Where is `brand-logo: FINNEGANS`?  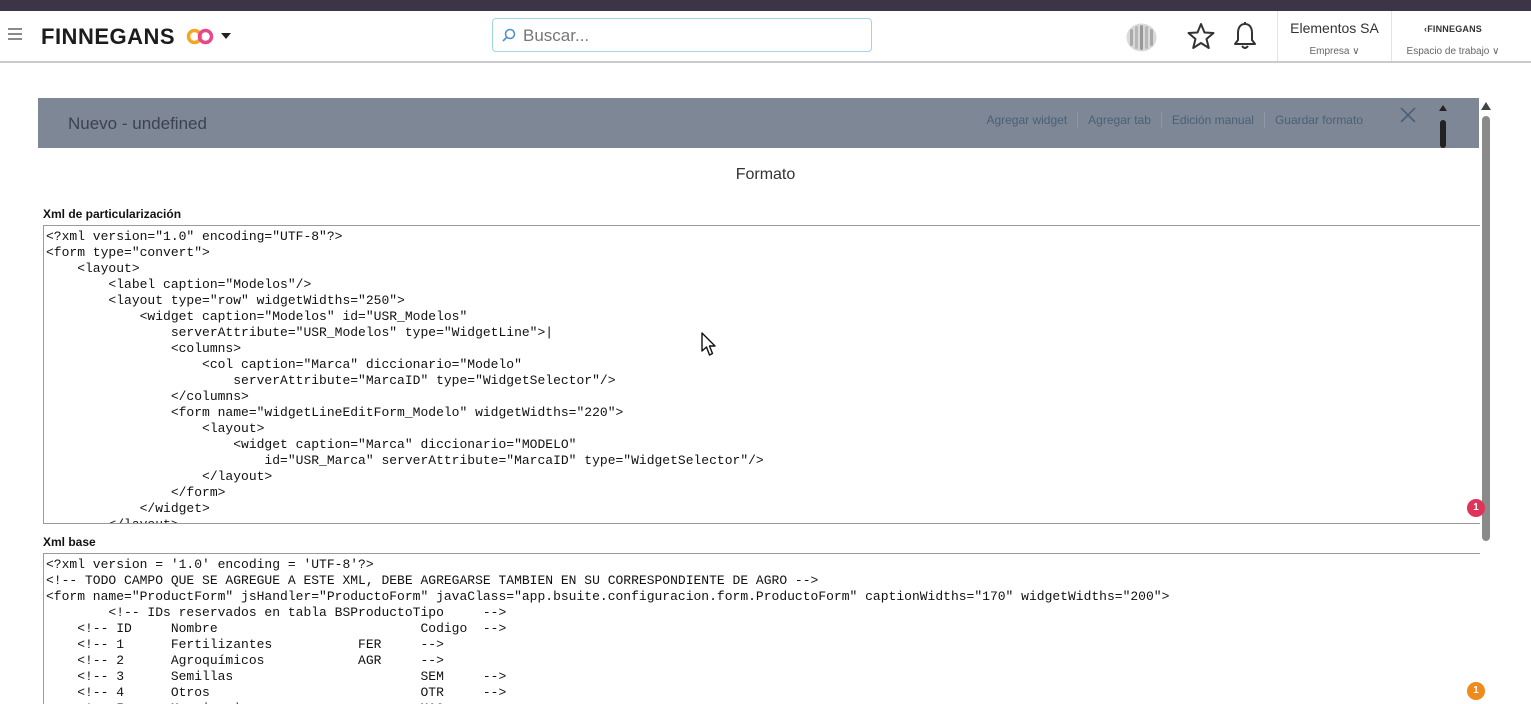
brand-logo: FINNEGANS is located at coordinates (108, 36).